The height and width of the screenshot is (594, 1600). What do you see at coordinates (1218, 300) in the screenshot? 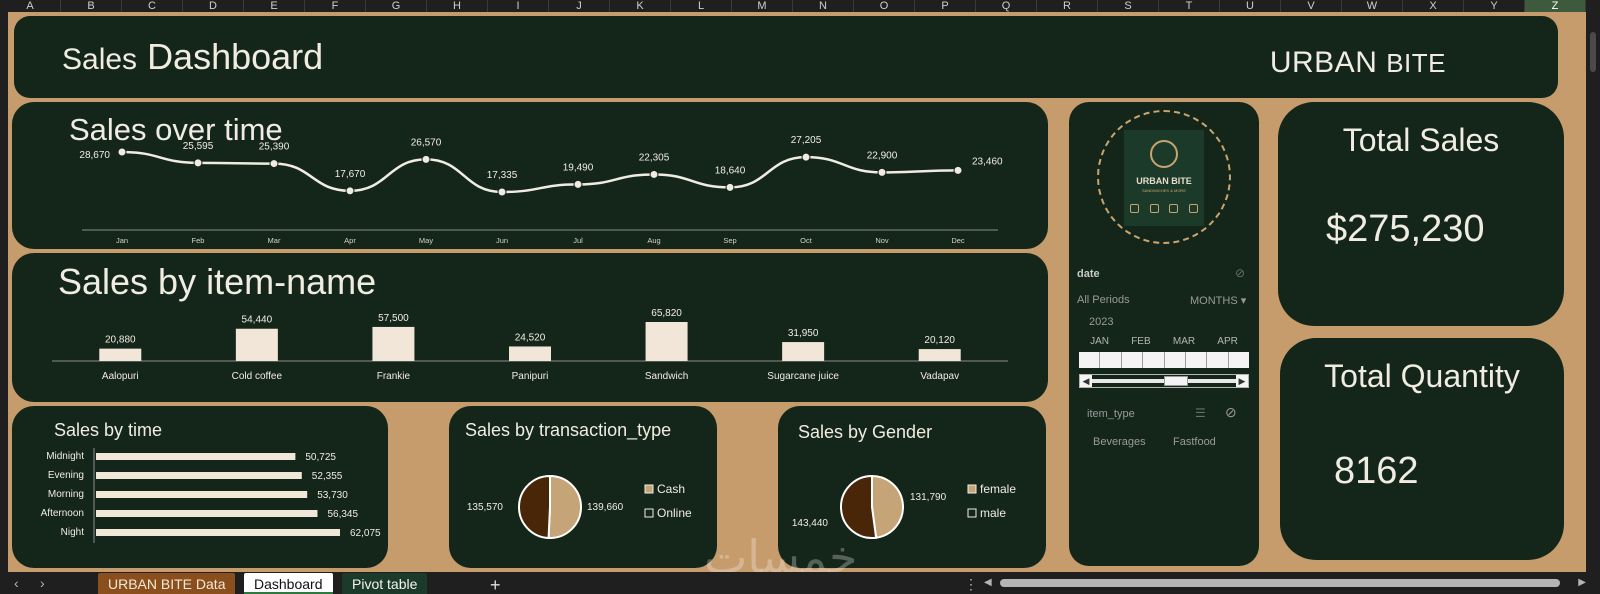
I see `time-level-dropdown: MONTHS ▾` at bounding box center [1218, 300].